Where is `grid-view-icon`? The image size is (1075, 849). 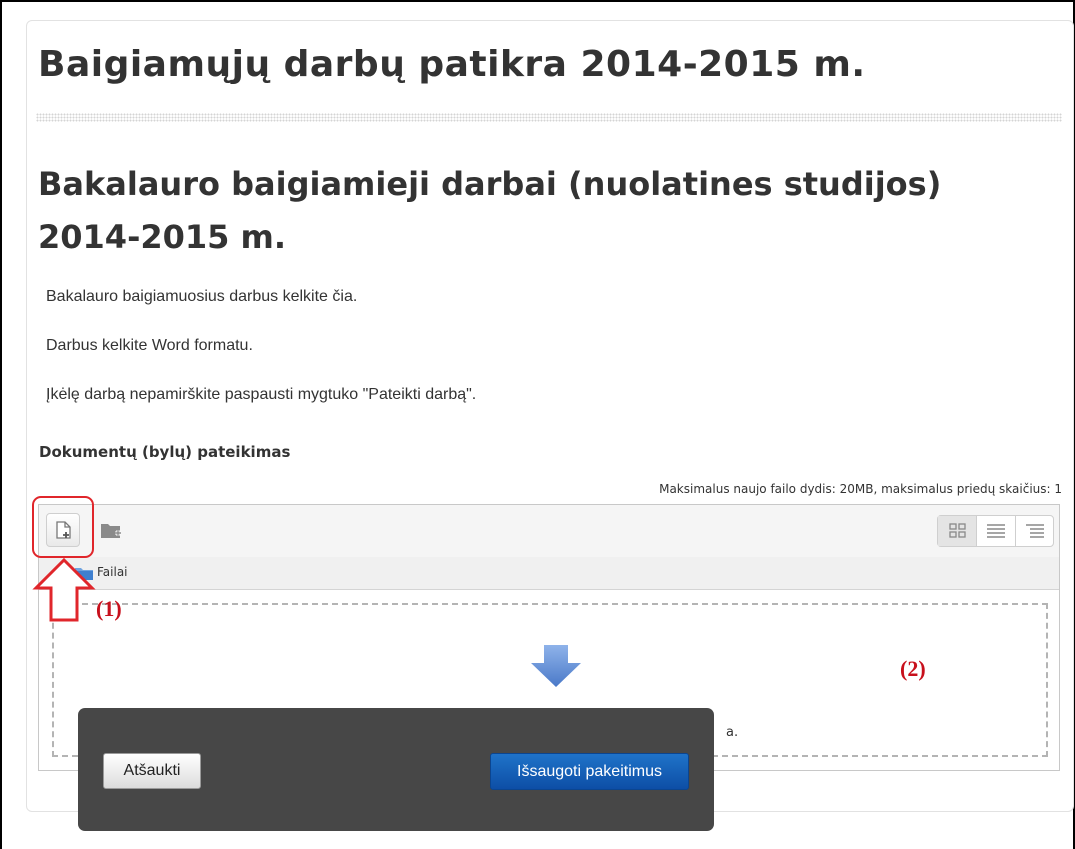 grid-view-icon is located at coordinates (957, 530).